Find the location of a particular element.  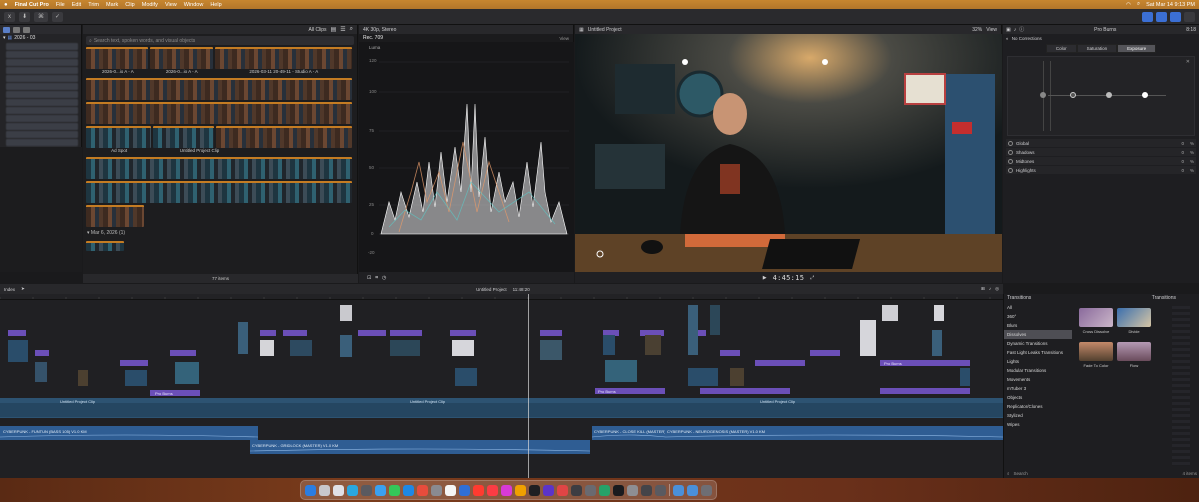

search-toggle-icon: ⌕ is located at coordinates (351, 29).